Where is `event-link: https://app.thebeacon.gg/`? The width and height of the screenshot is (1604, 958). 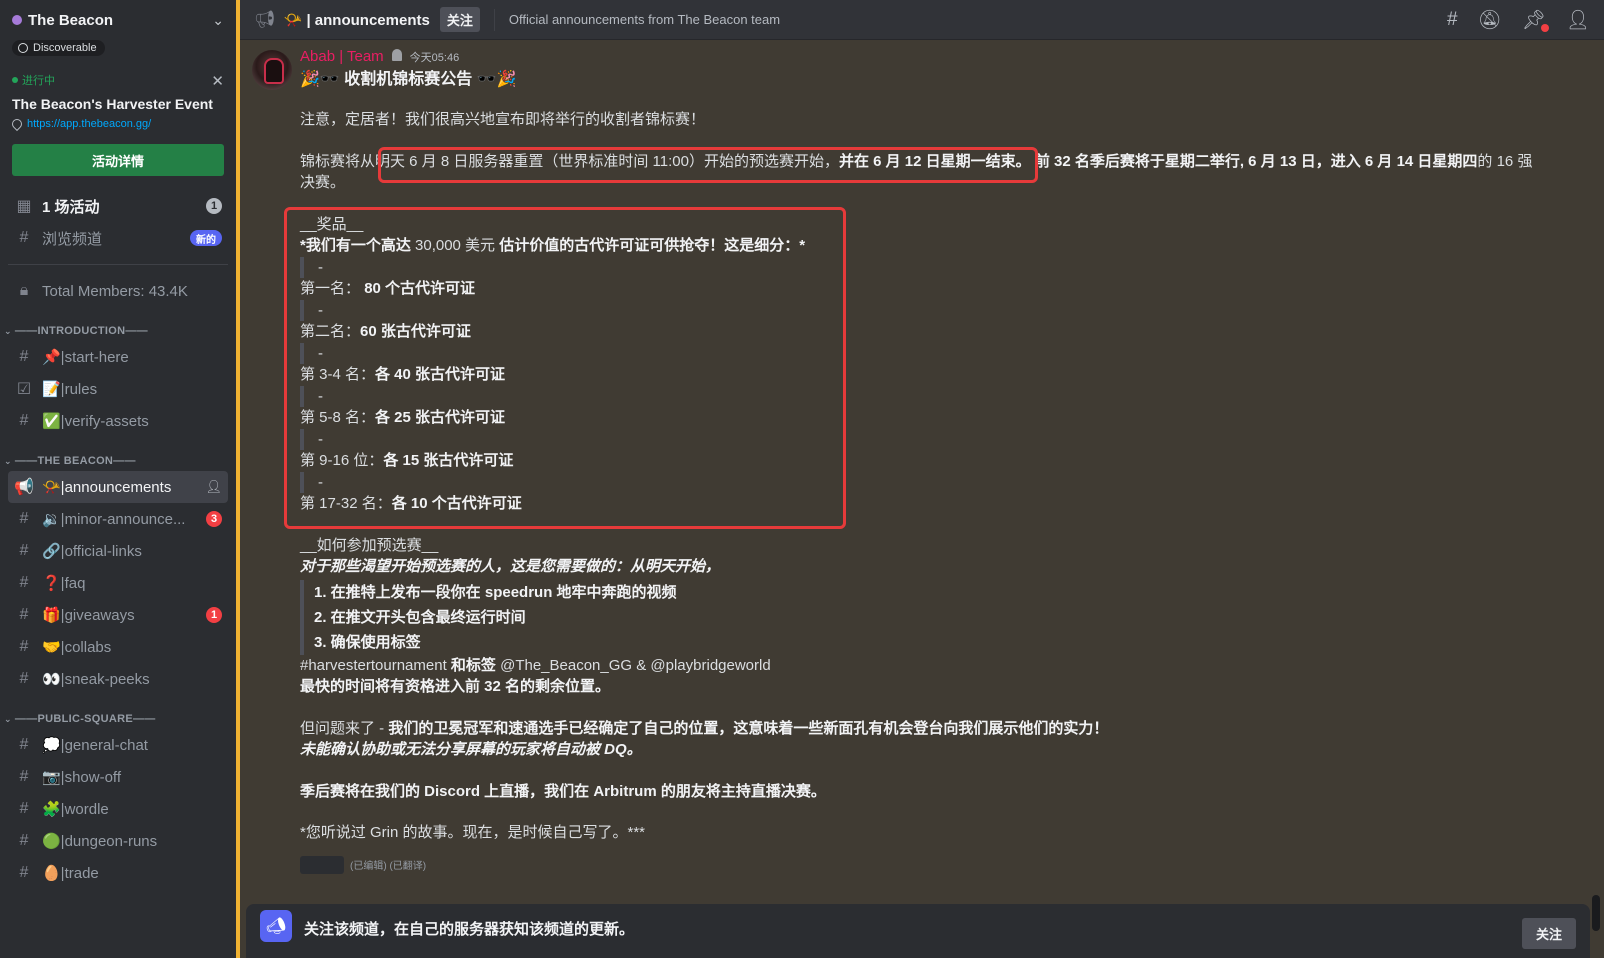 event-link: https://app.thebeacon.gg/ is located at coordinates (116, 124).